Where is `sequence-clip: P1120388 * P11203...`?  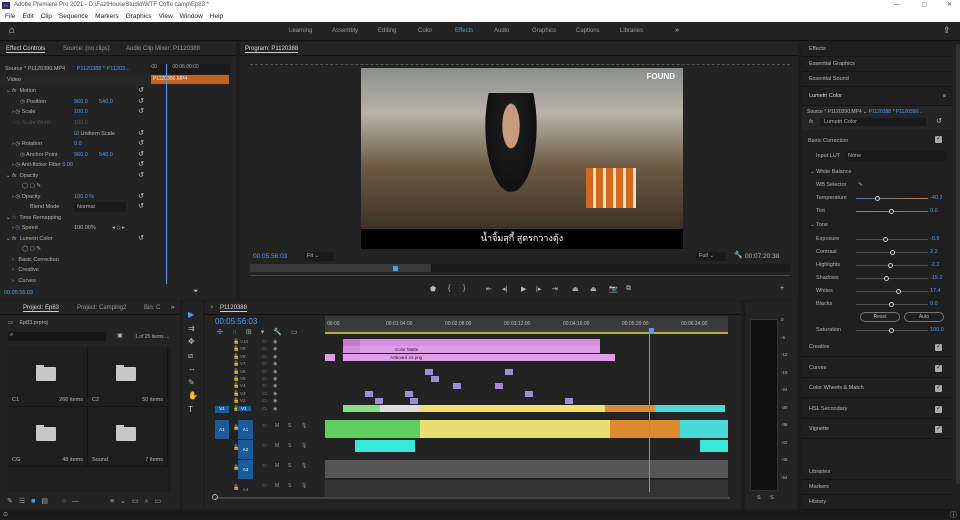 sequence-clip: P1120388 * P11203... is located at coordinates (103, 69).